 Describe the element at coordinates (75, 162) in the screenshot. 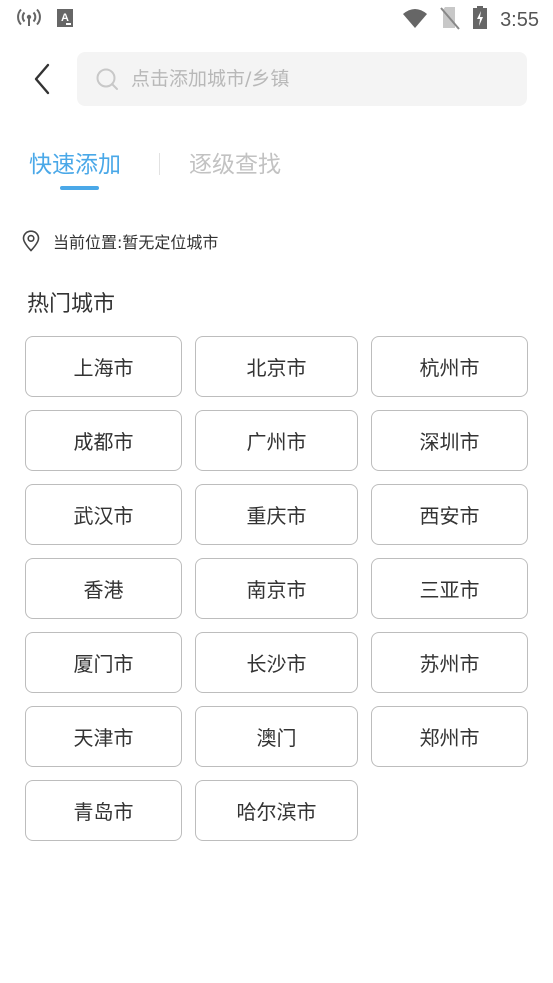

I see `tab-quick-add: 快速添加` at that location.